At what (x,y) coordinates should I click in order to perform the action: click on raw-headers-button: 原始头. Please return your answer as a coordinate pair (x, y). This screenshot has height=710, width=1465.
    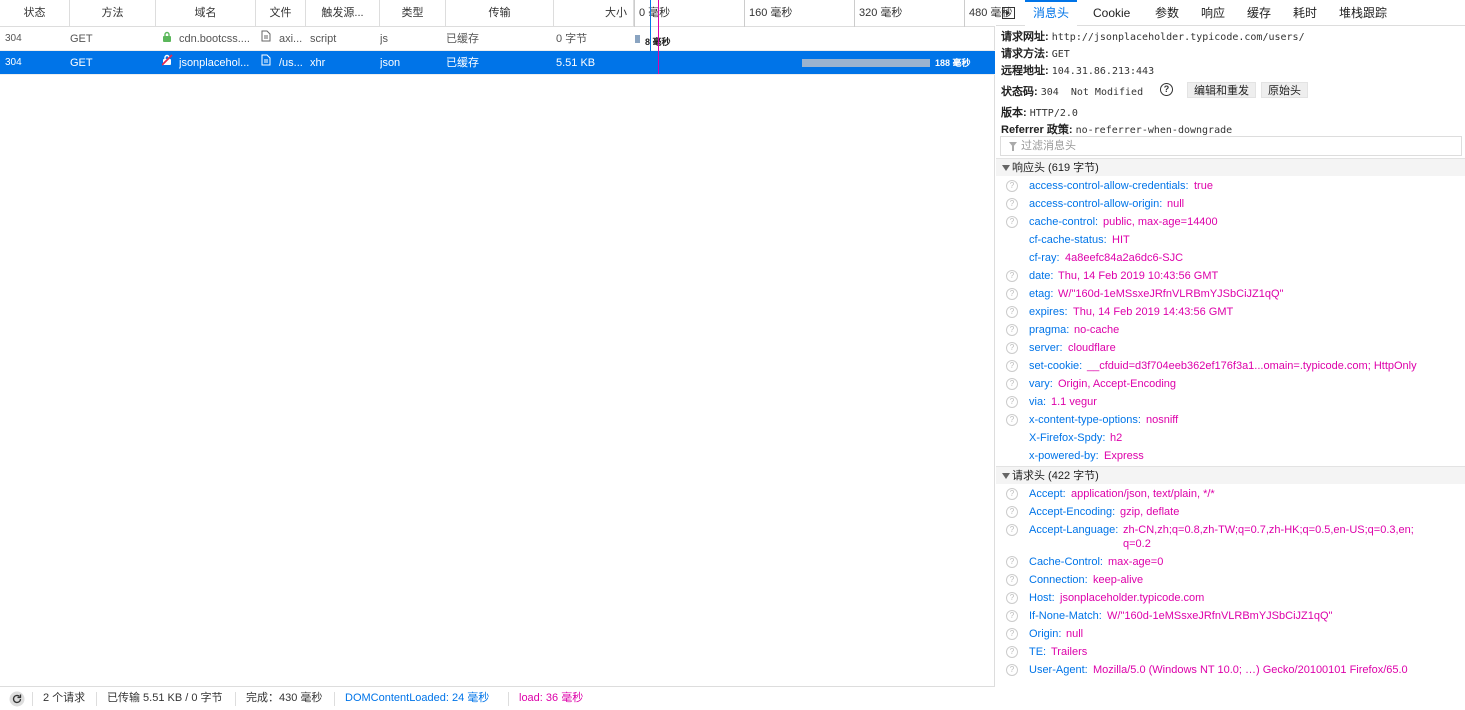
    Looking at the image, I should click on (1284, 90).